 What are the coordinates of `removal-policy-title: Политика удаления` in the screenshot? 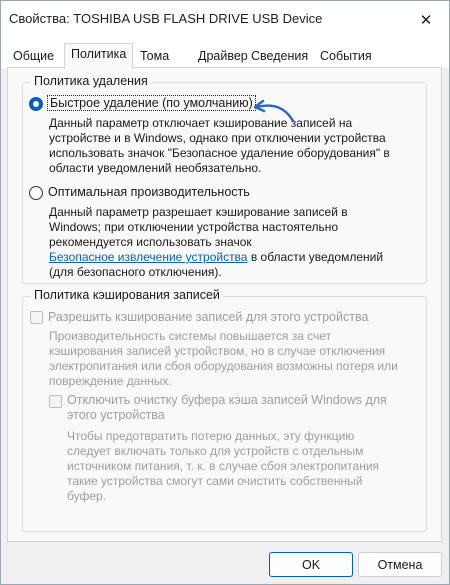 It's located at (91, 81).